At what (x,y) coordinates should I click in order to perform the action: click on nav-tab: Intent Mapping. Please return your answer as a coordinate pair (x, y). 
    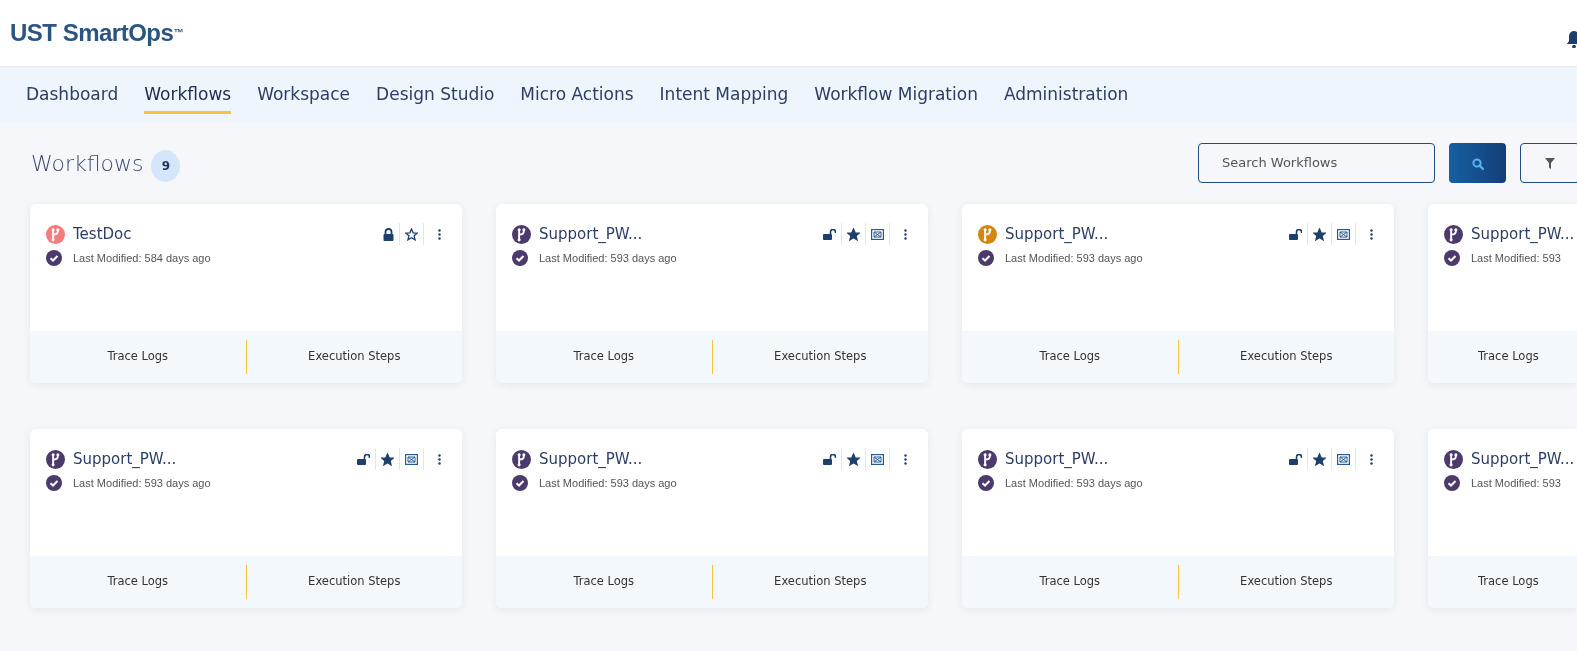
    Looking at the image, I should click on (724, 97).